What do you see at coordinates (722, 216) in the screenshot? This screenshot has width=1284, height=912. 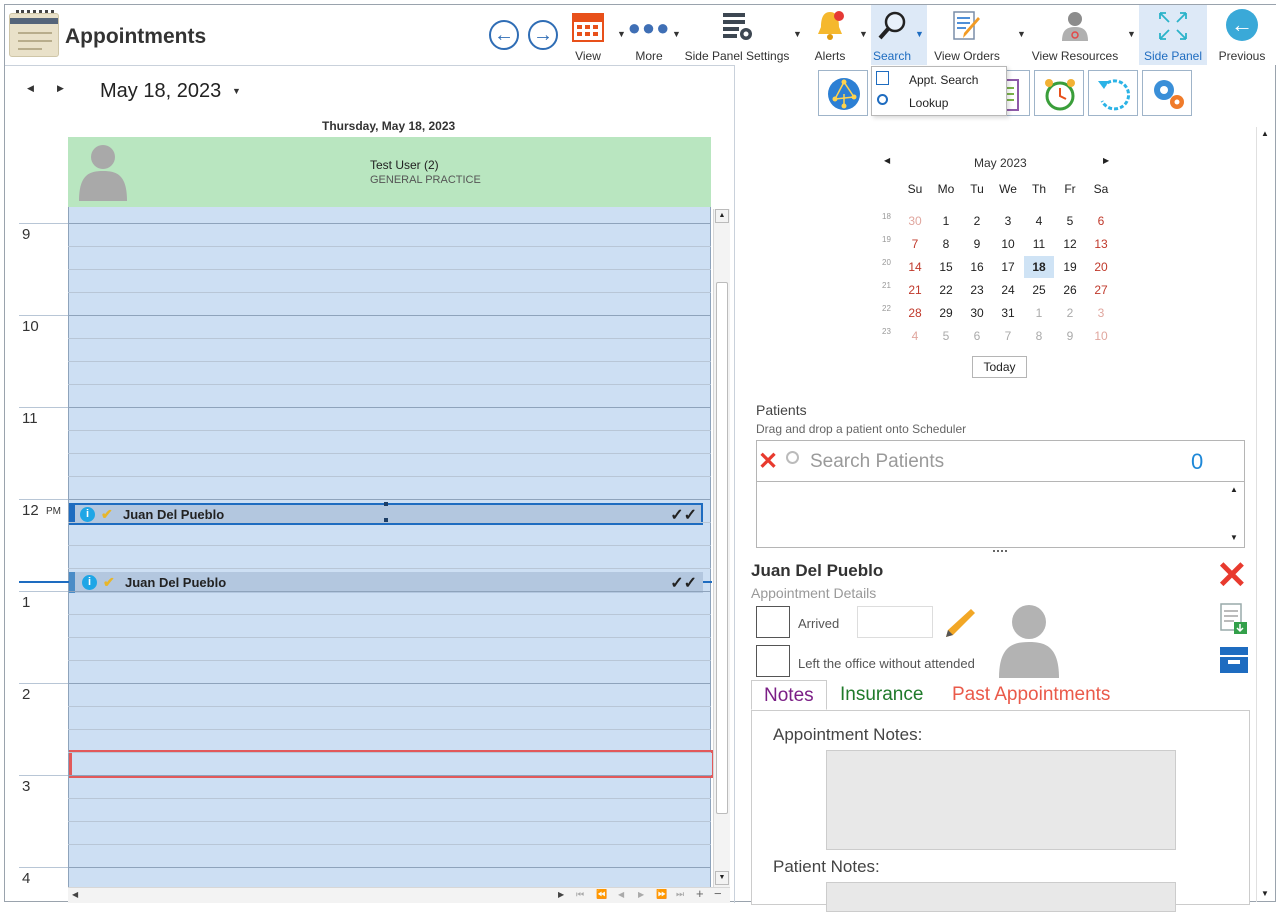 I see `scroll-up-button: ▲` at bounding box center [722, 216].